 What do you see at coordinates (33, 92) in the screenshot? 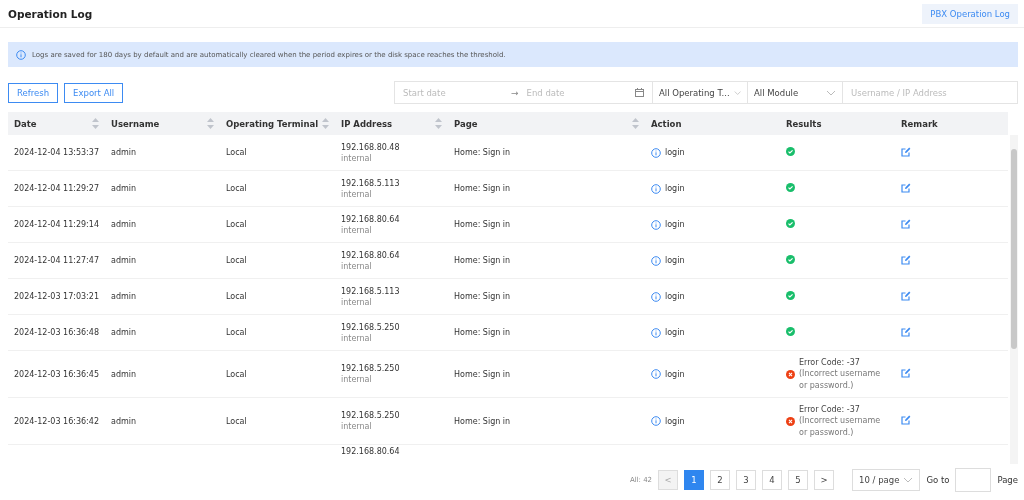
I see `toolbar-button: Refresh` at bounding box center [33, 92].